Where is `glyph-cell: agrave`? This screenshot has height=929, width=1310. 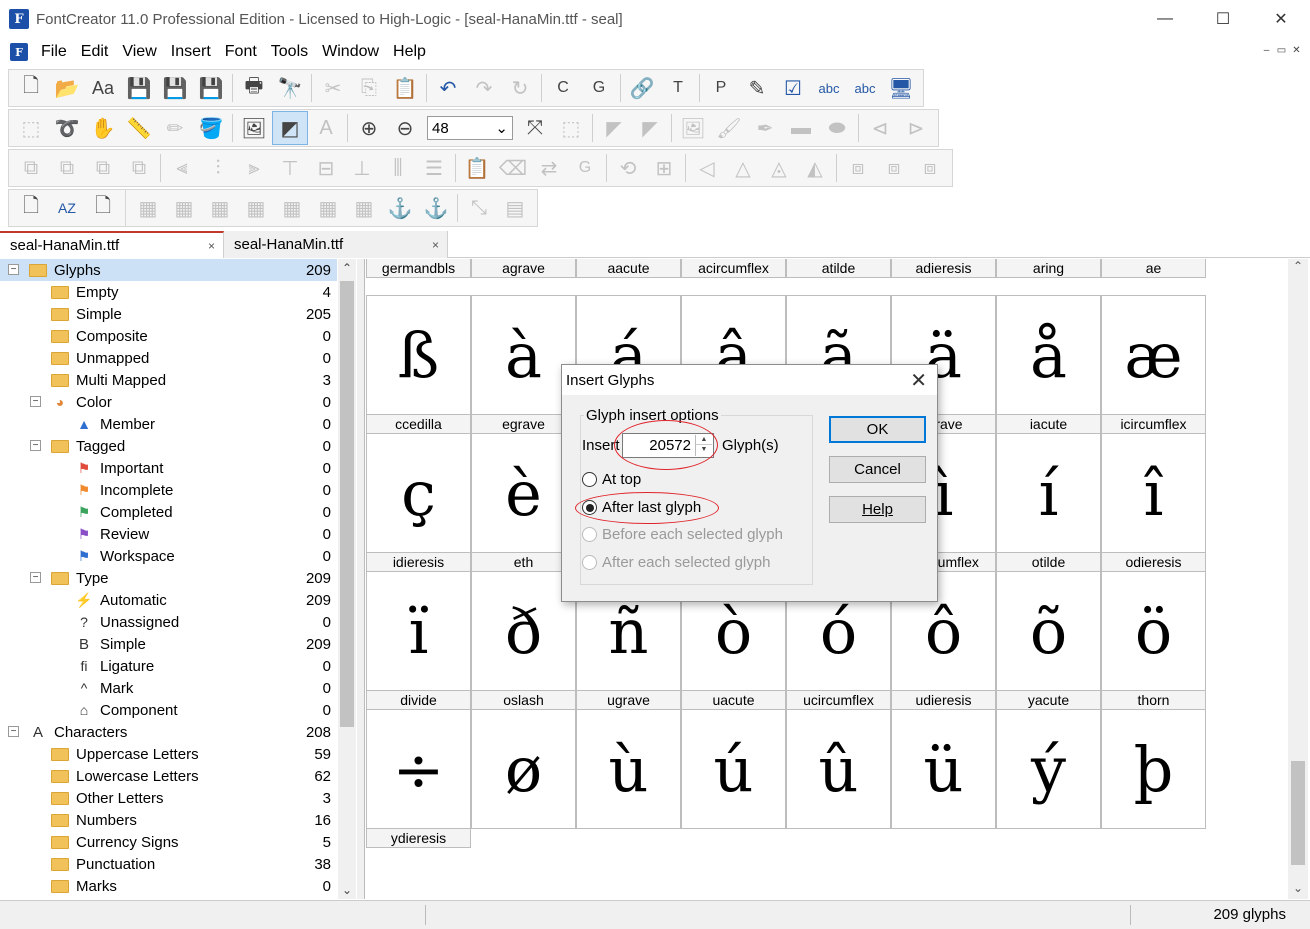
glyph-cell: agrave is located at coordinates (523, 268).